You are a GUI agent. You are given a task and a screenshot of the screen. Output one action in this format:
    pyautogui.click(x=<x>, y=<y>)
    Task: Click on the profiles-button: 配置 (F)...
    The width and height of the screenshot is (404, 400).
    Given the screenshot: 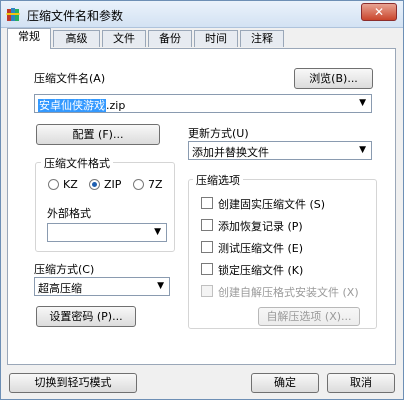 What is the action you would take?
    pyautogui.click(x=98, y=134)
    